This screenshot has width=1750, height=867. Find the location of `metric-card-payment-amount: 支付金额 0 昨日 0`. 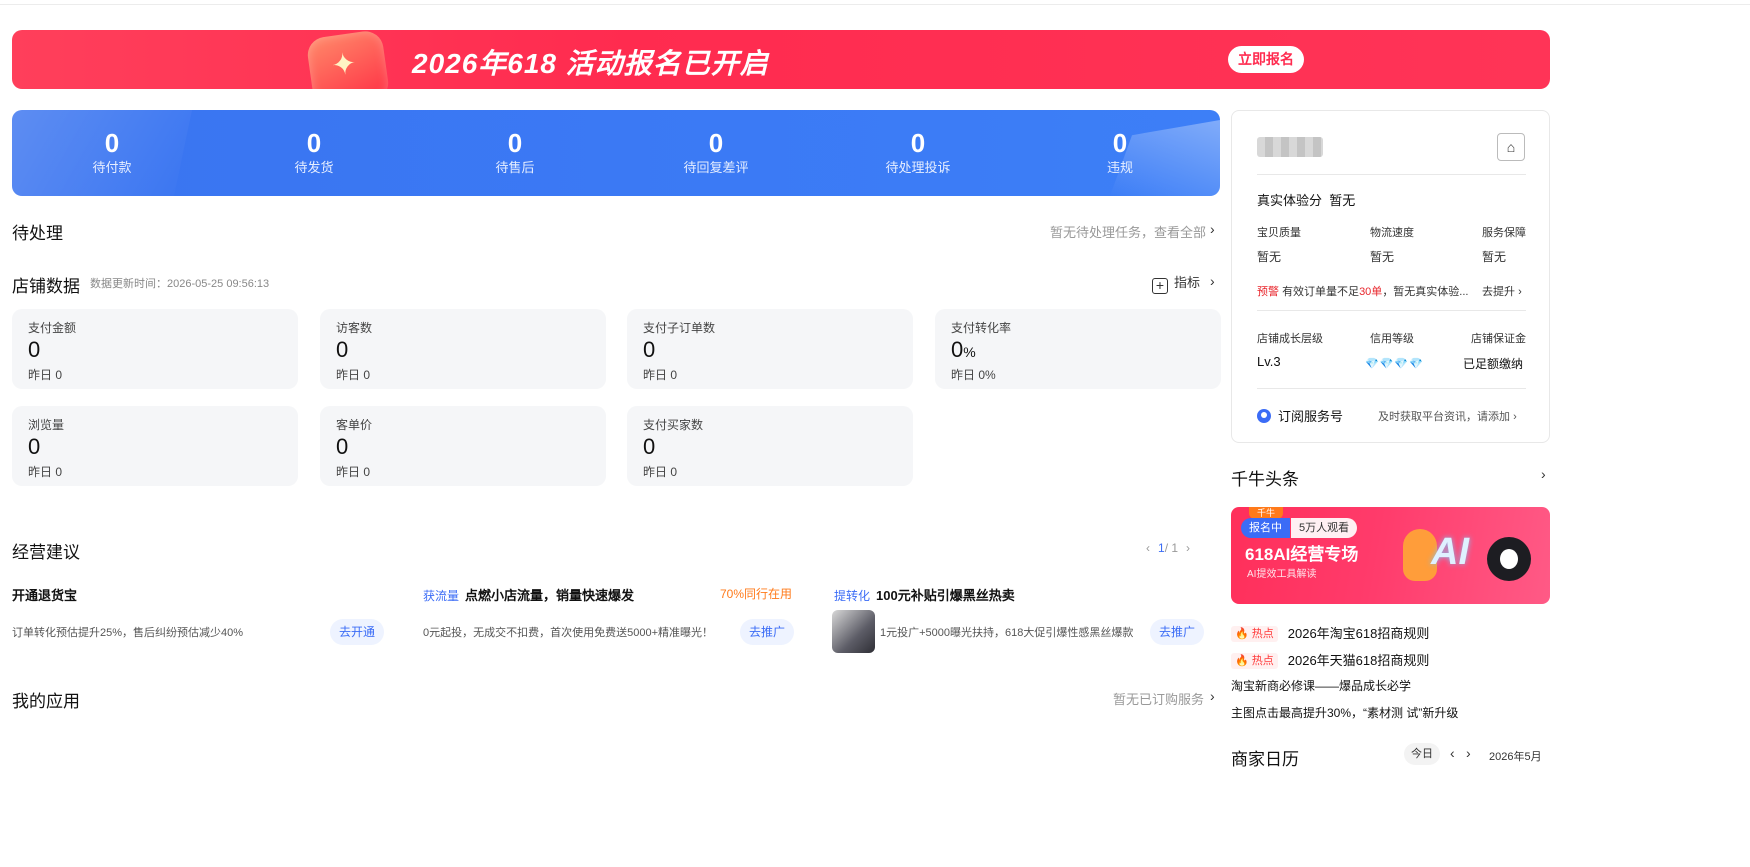

metric-card-payment-amount: 支付金额 0 昨日 0 is located at coordinates (155, 349).